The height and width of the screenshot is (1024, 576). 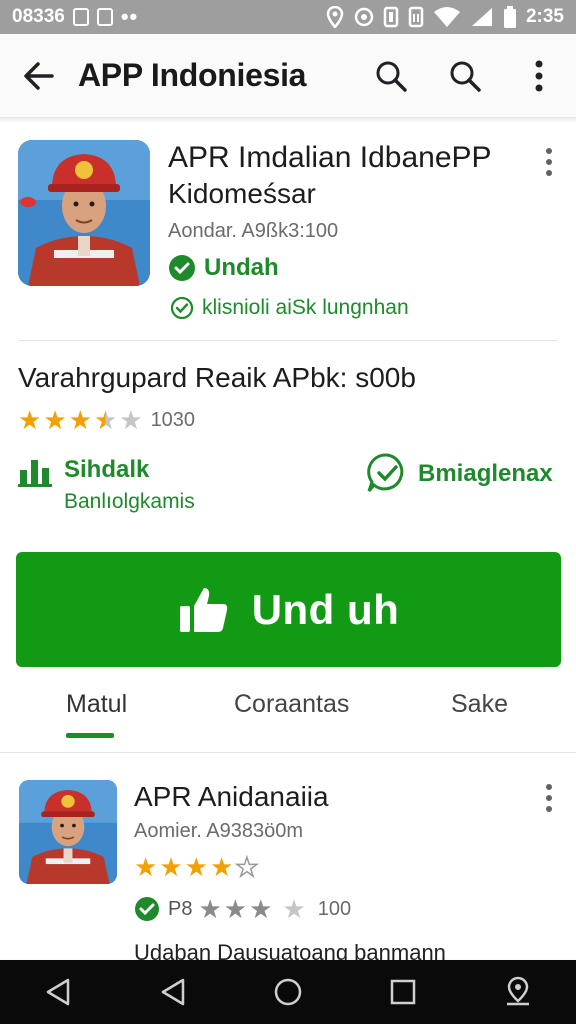 I want to click on square-recents-icon, so click(x=403, y=992).